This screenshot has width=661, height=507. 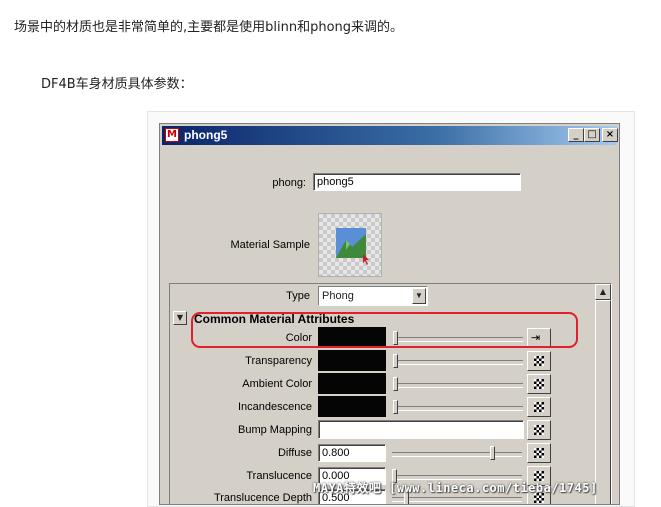 I want to click on node-name-label: phong:, so click(x=289, y=183).